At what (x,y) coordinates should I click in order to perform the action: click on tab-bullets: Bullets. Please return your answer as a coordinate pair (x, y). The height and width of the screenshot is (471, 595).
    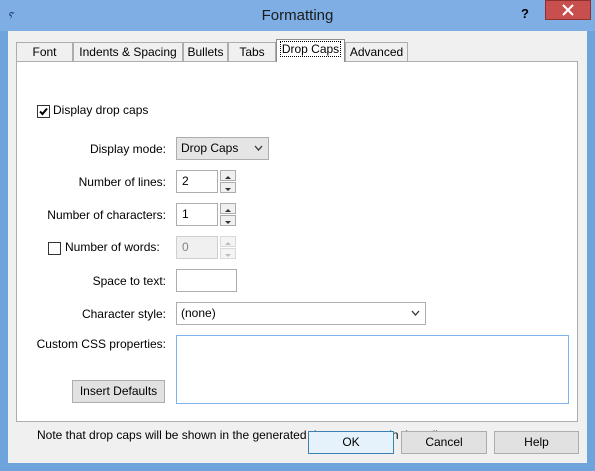
    Looking at the image, I should click on (205, 51).